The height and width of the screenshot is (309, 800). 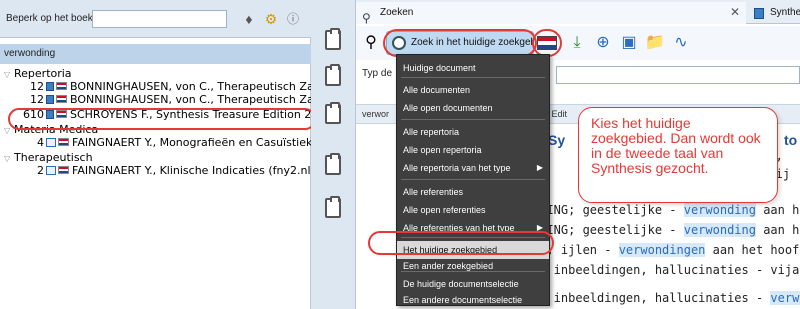 I want to click on book-filter-label: Beperk op het boek:, so click(x=51, y=18).